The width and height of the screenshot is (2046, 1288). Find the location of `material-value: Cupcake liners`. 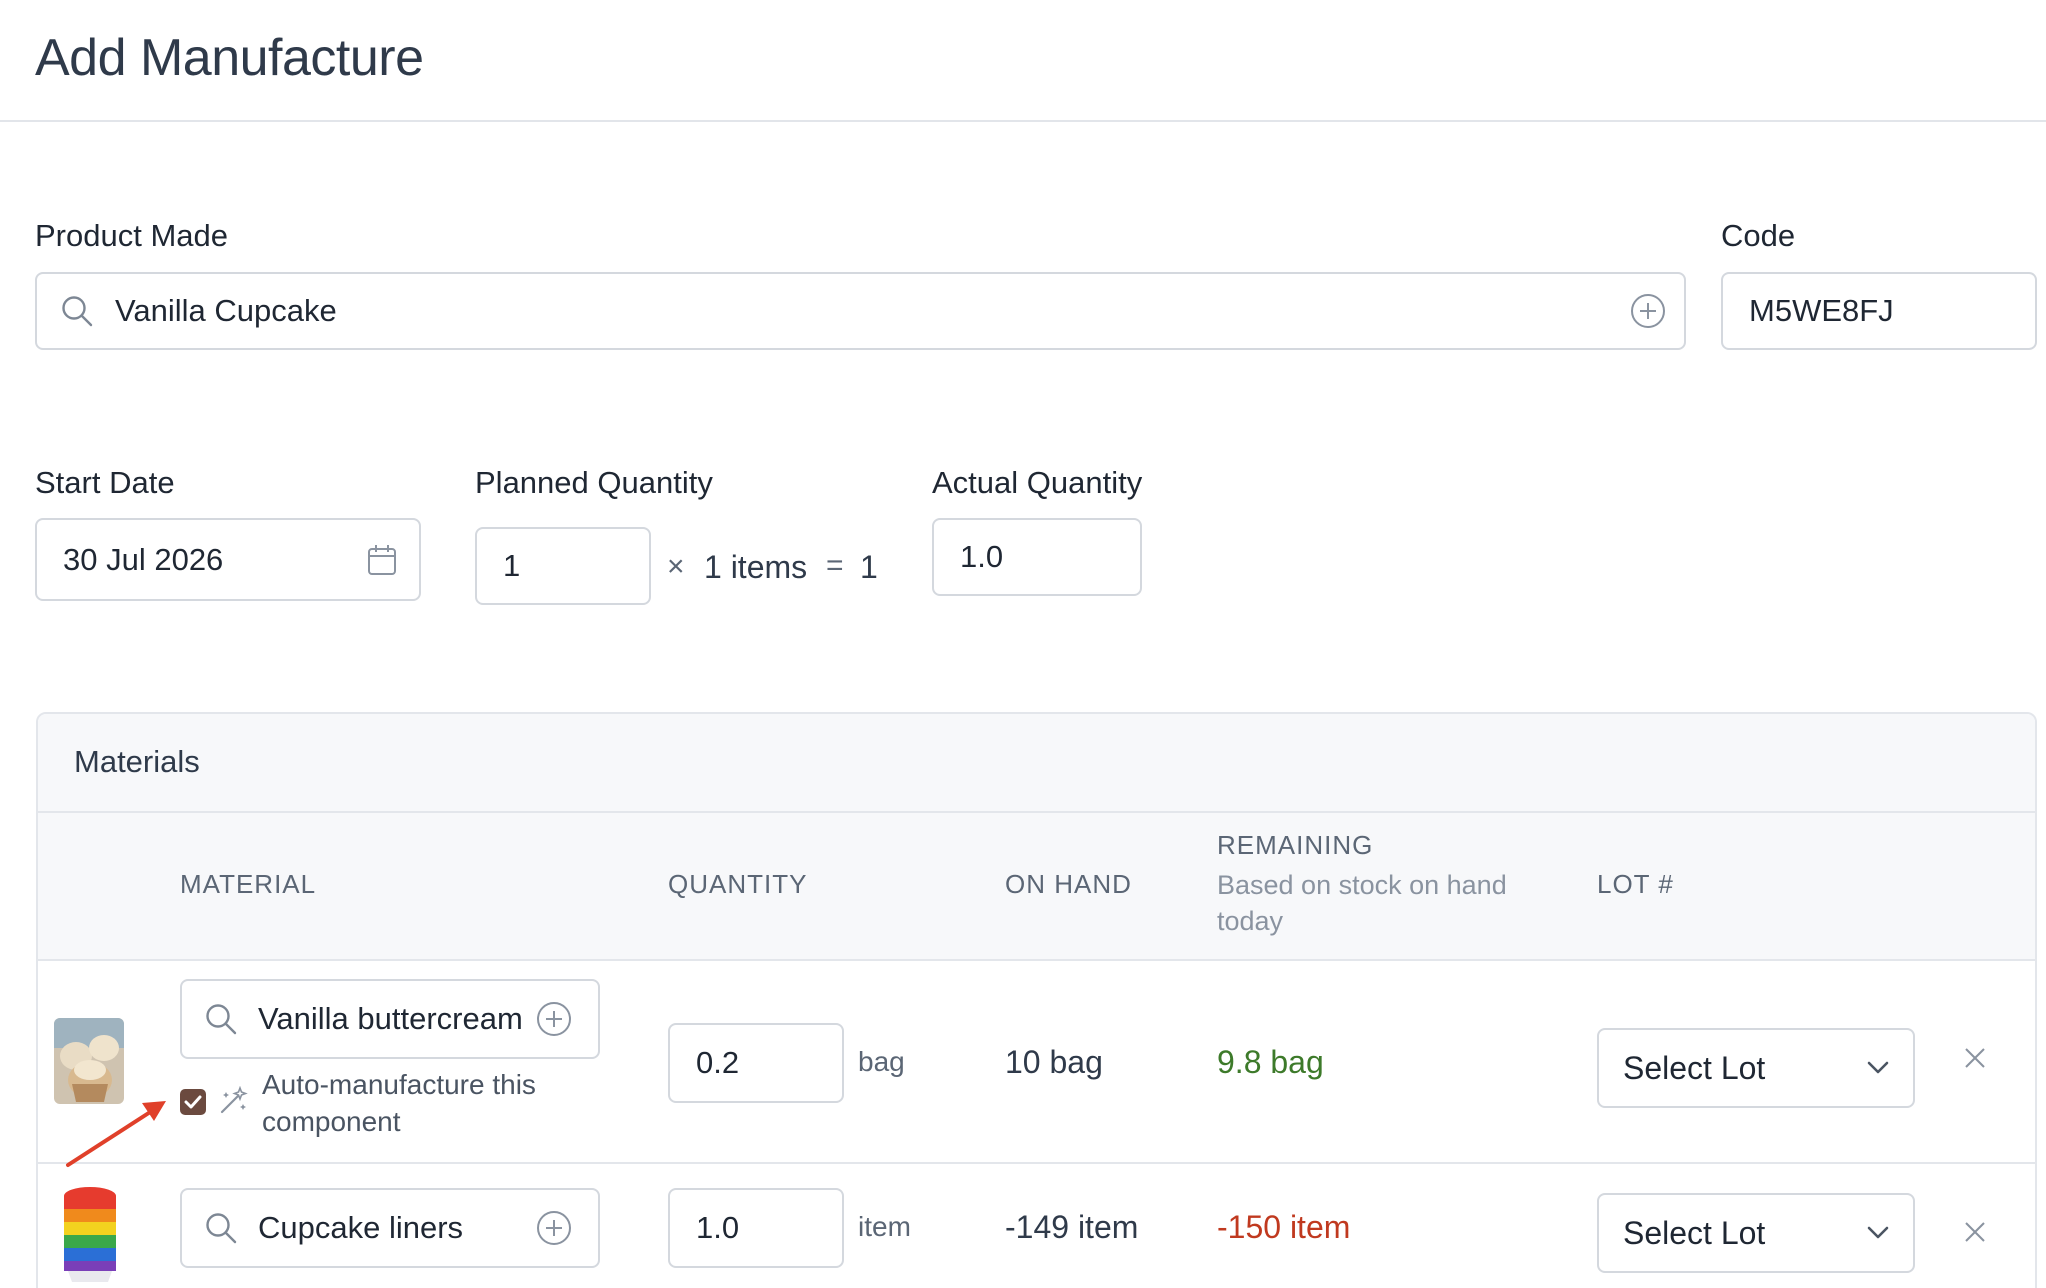

material-value: Cupcake liners is located at coordinates (361, 1227).